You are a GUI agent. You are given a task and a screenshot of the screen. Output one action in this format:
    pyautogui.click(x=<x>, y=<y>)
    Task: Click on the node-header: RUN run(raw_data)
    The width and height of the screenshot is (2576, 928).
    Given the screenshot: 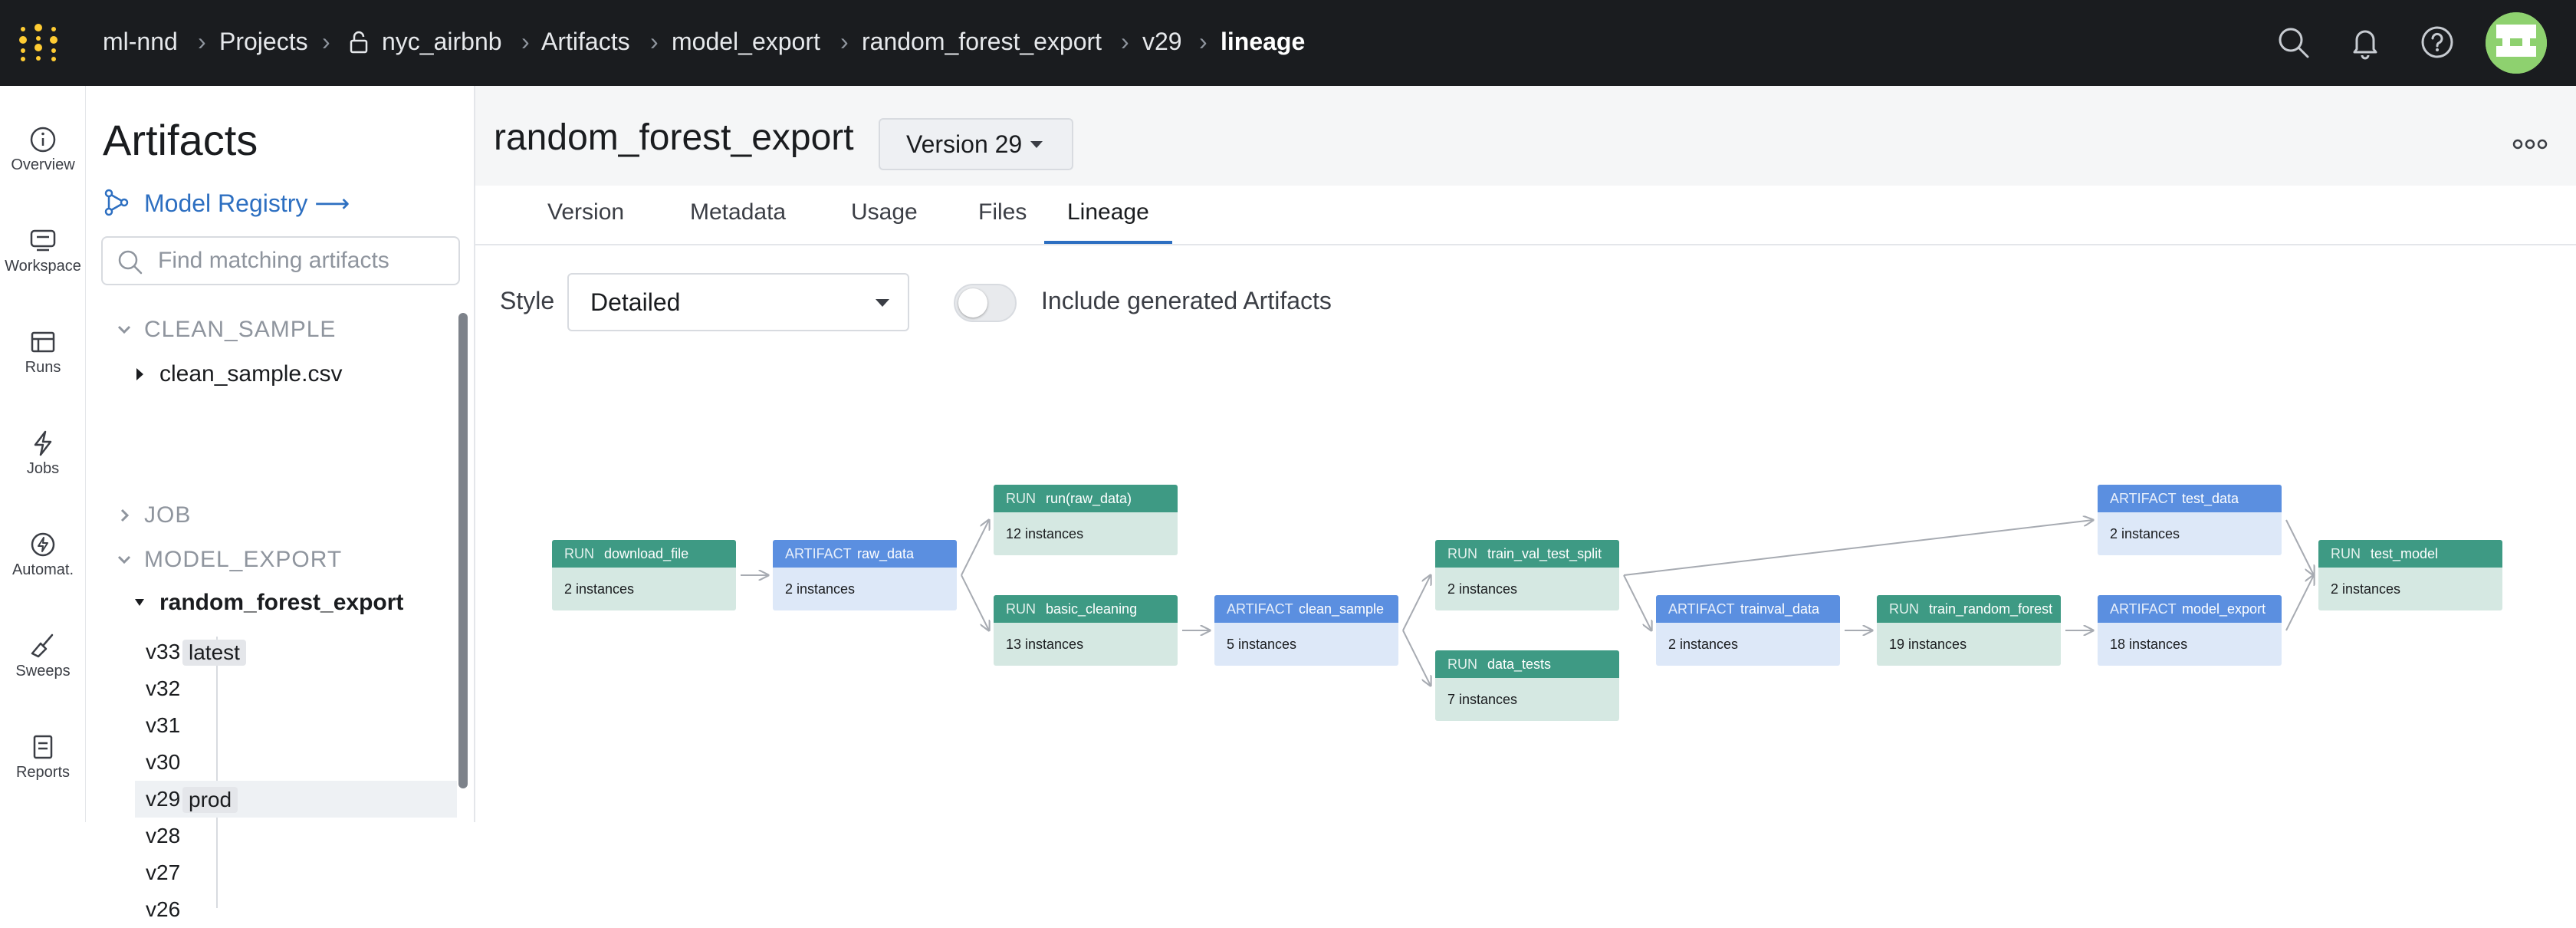 What is the action you would take?
    pyautogui.click(x=1086, y=499)
    